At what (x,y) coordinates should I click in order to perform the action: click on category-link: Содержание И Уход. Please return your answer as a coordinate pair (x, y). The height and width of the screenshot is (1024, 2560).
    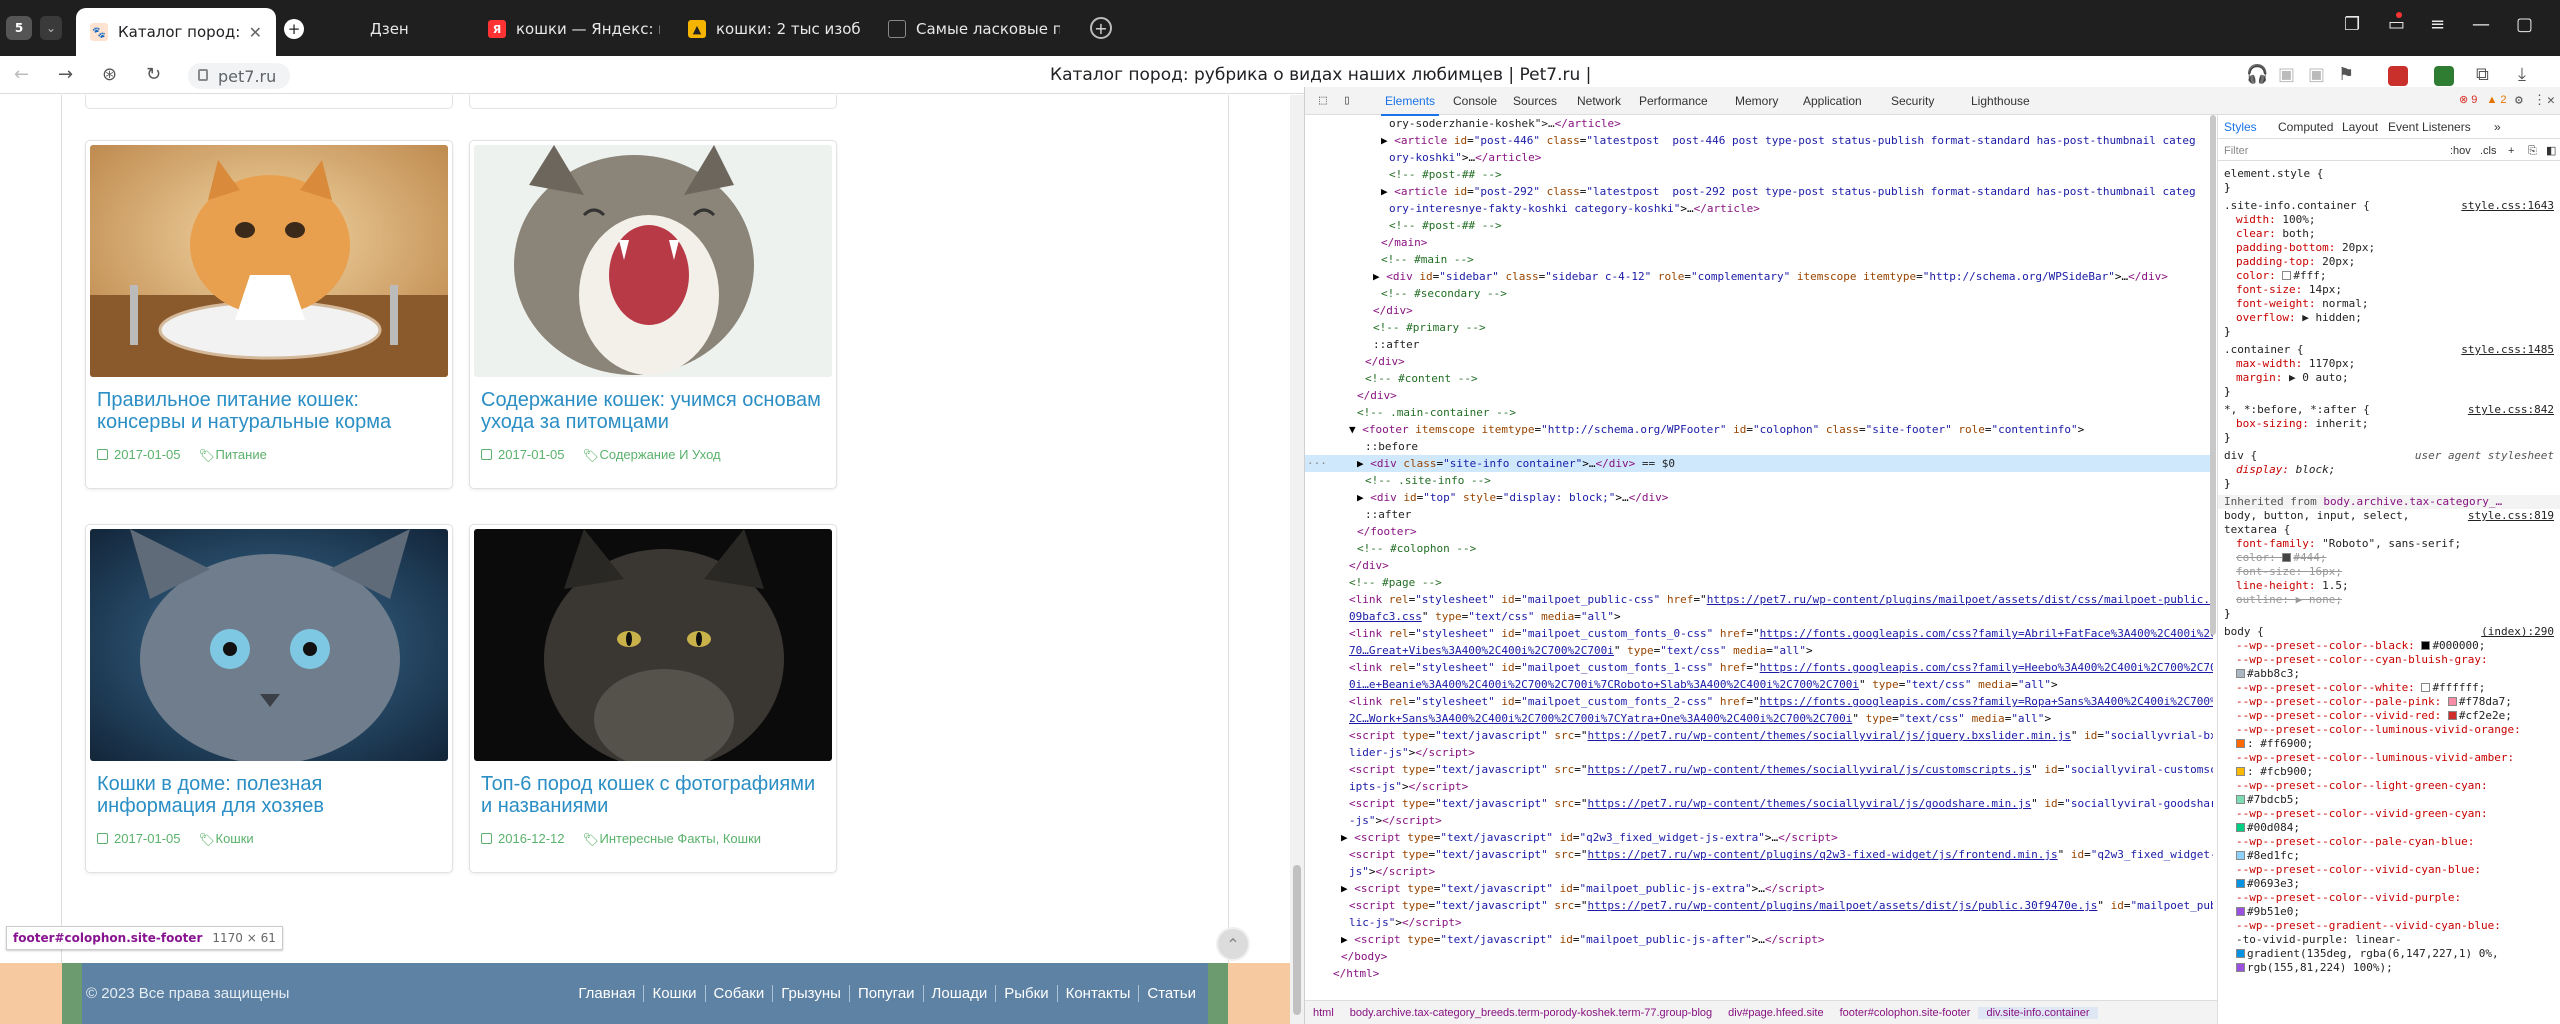
    Looking at the image, I should click on (660, 454).